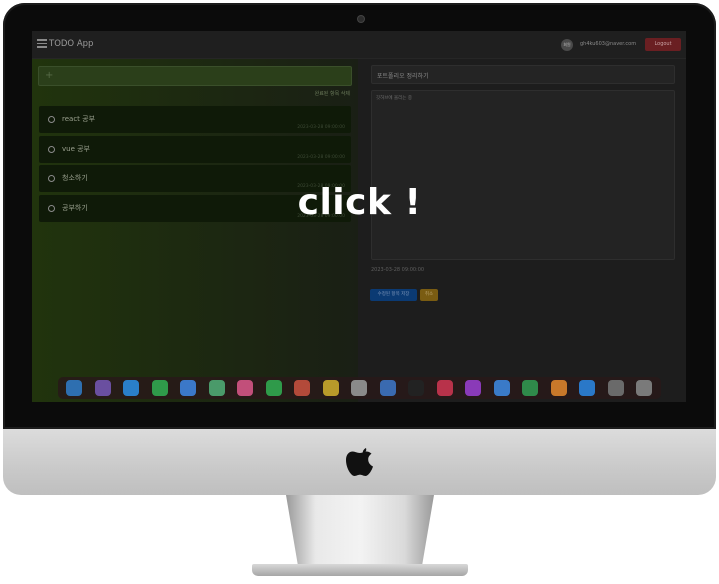  What do you see at coordinates (394, 98) in the screenshot?
I see `detail-body-text: 깃허브에 올리는 중` at bounding box center [394, 98].